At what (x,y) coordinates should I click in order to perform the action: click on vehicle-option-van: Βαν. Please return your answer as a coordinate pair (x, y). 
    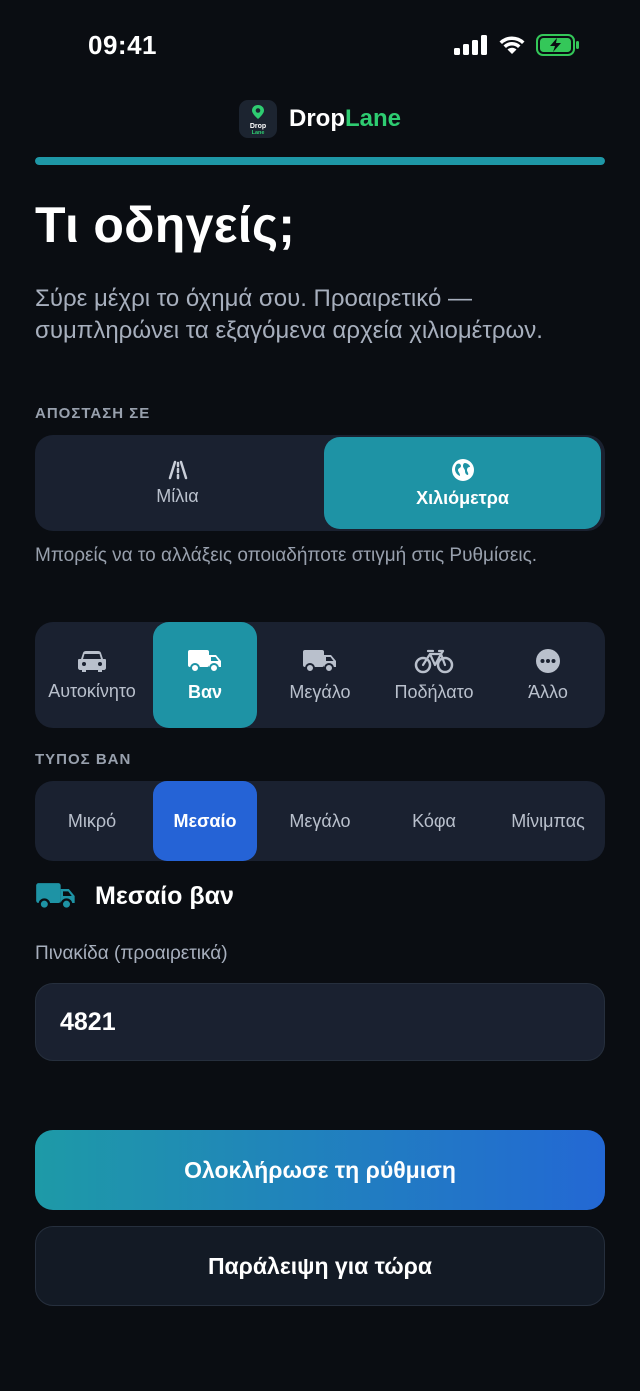
    Looking at the image, I should click on (205, 675).